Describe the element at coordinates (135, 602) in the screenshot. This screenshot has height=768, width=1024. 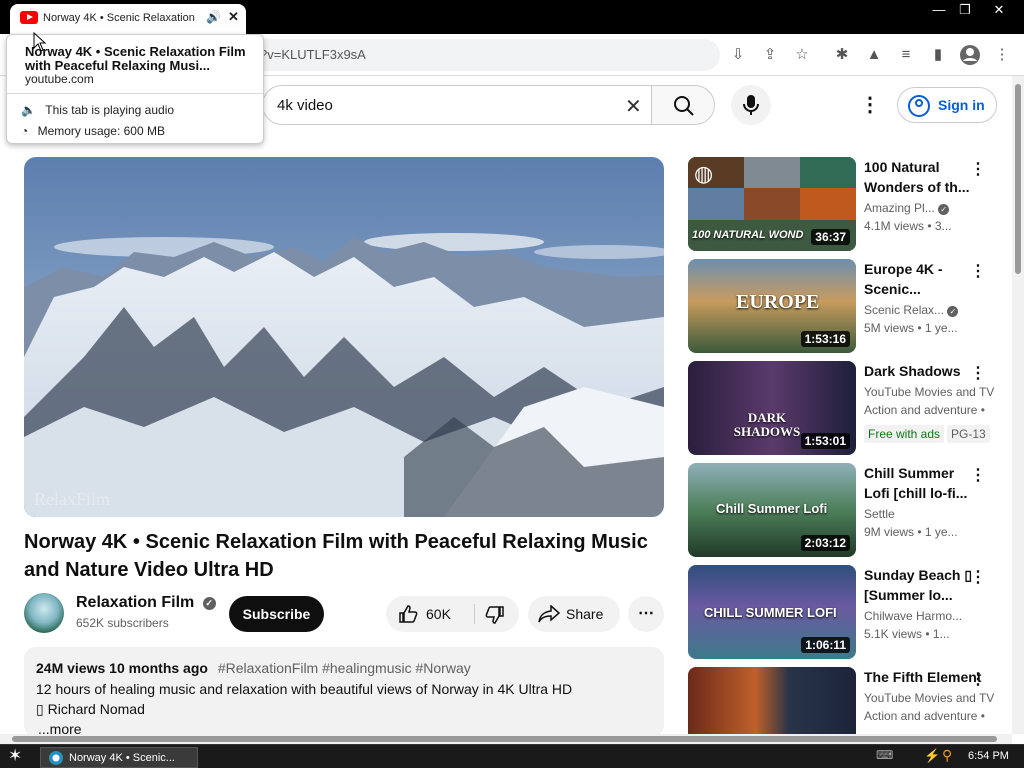
I see `channel-name-text: Relaxation Film` at that location.